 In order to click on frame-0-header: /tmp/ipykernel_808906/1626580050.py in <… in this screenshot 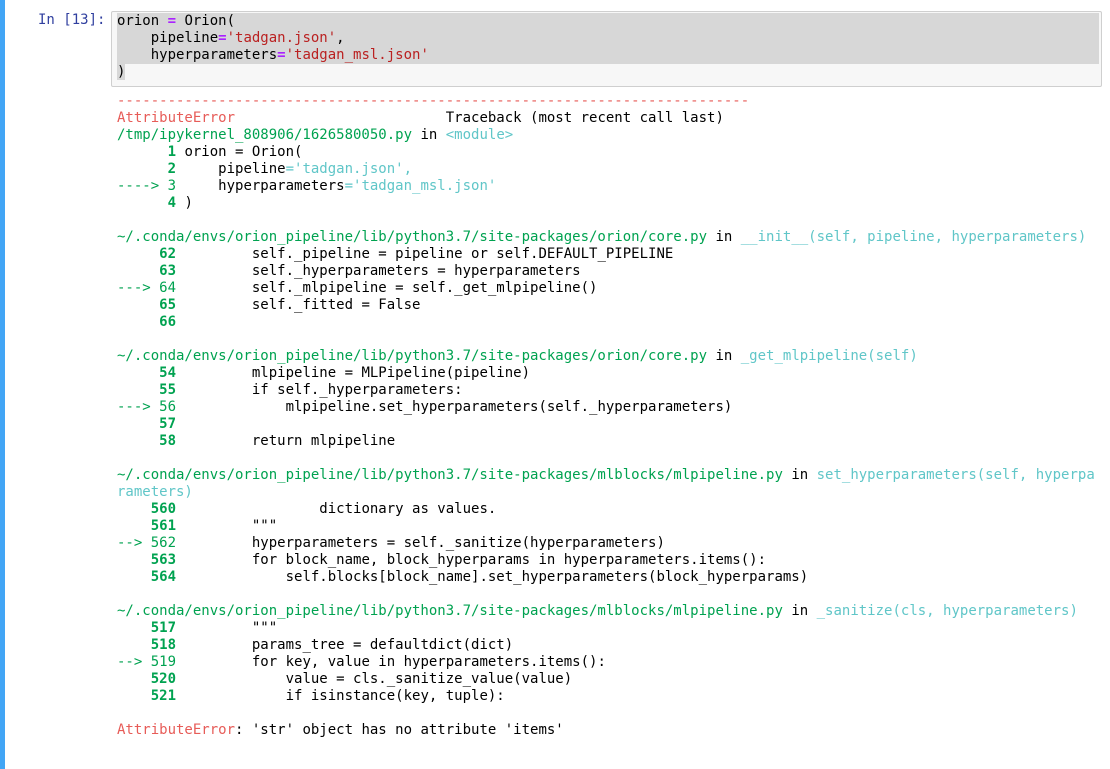, I will do `click(315, 135)`.